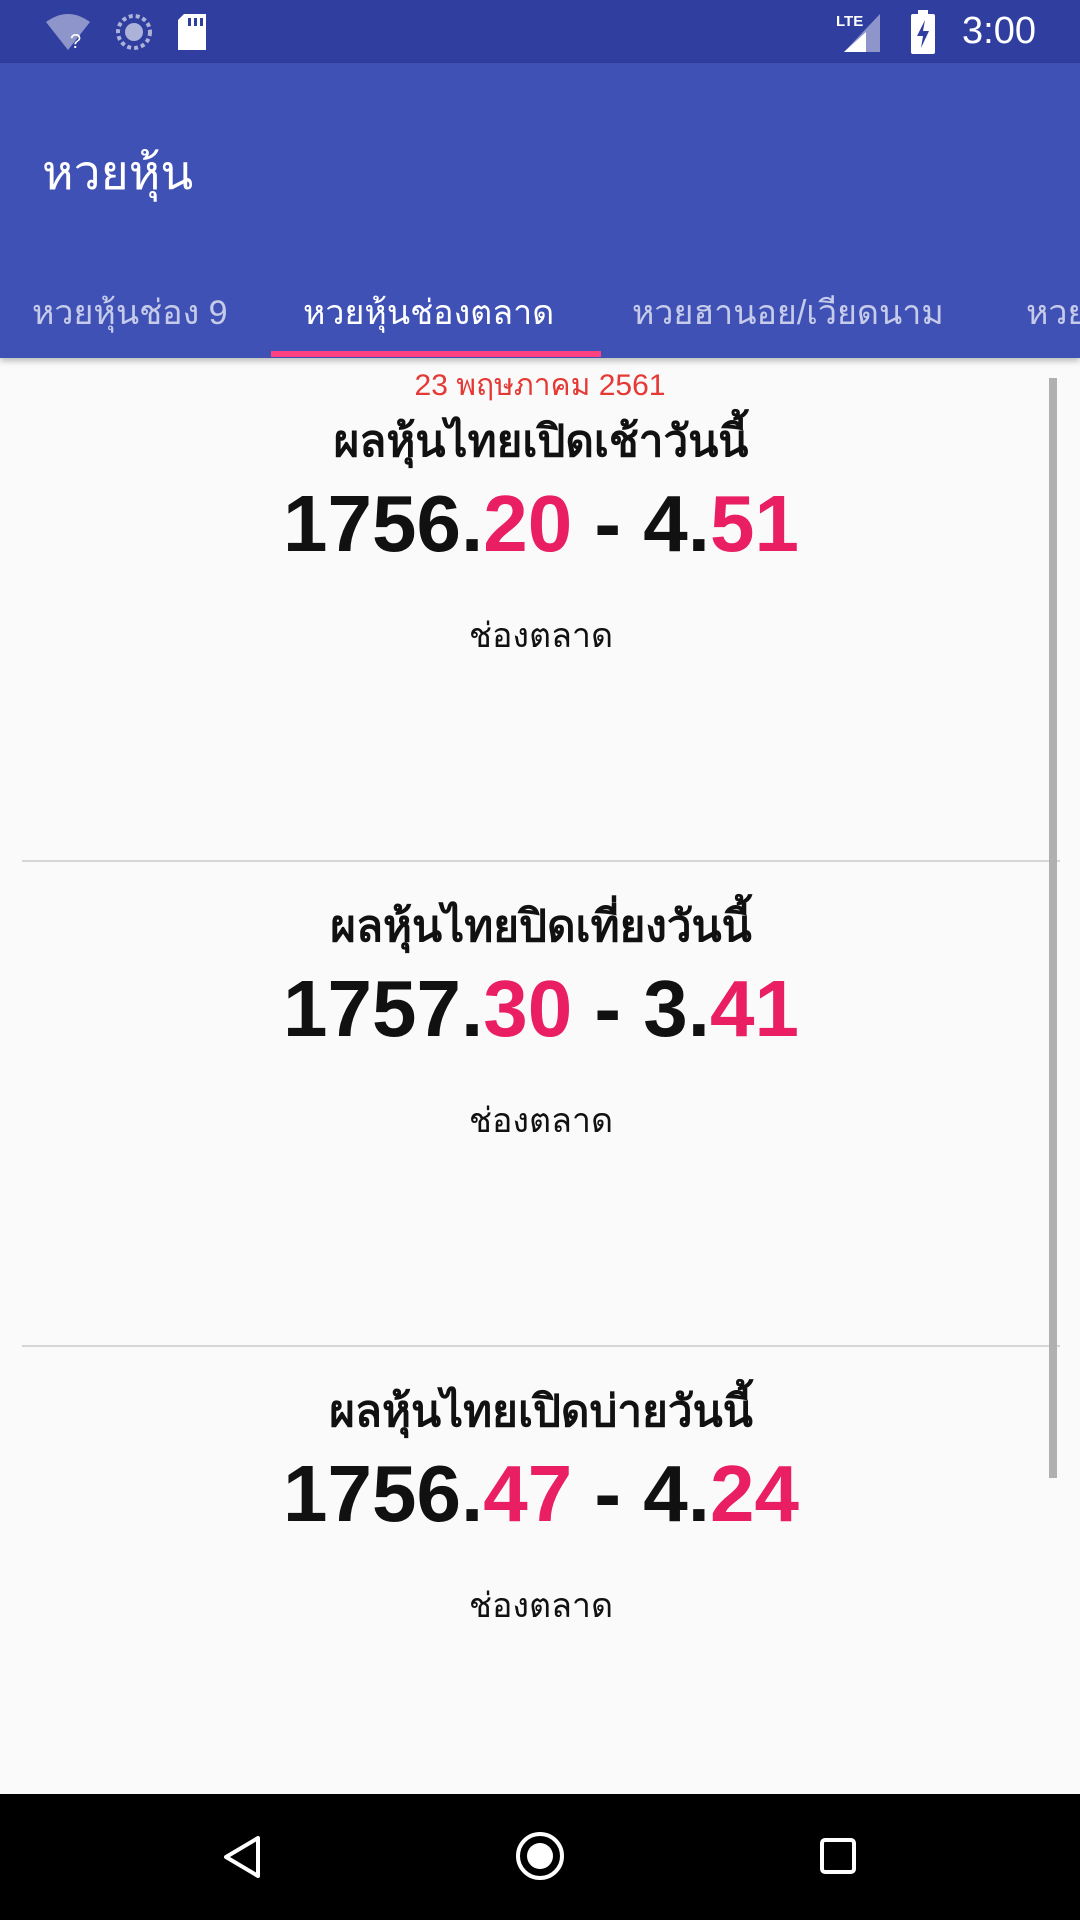 Image resolution: width=1080 pixels, height=1920 pixels. Describe the element at coordinates (1053, 313) in the screenshot. I see `tab-more: หวย` at that location.